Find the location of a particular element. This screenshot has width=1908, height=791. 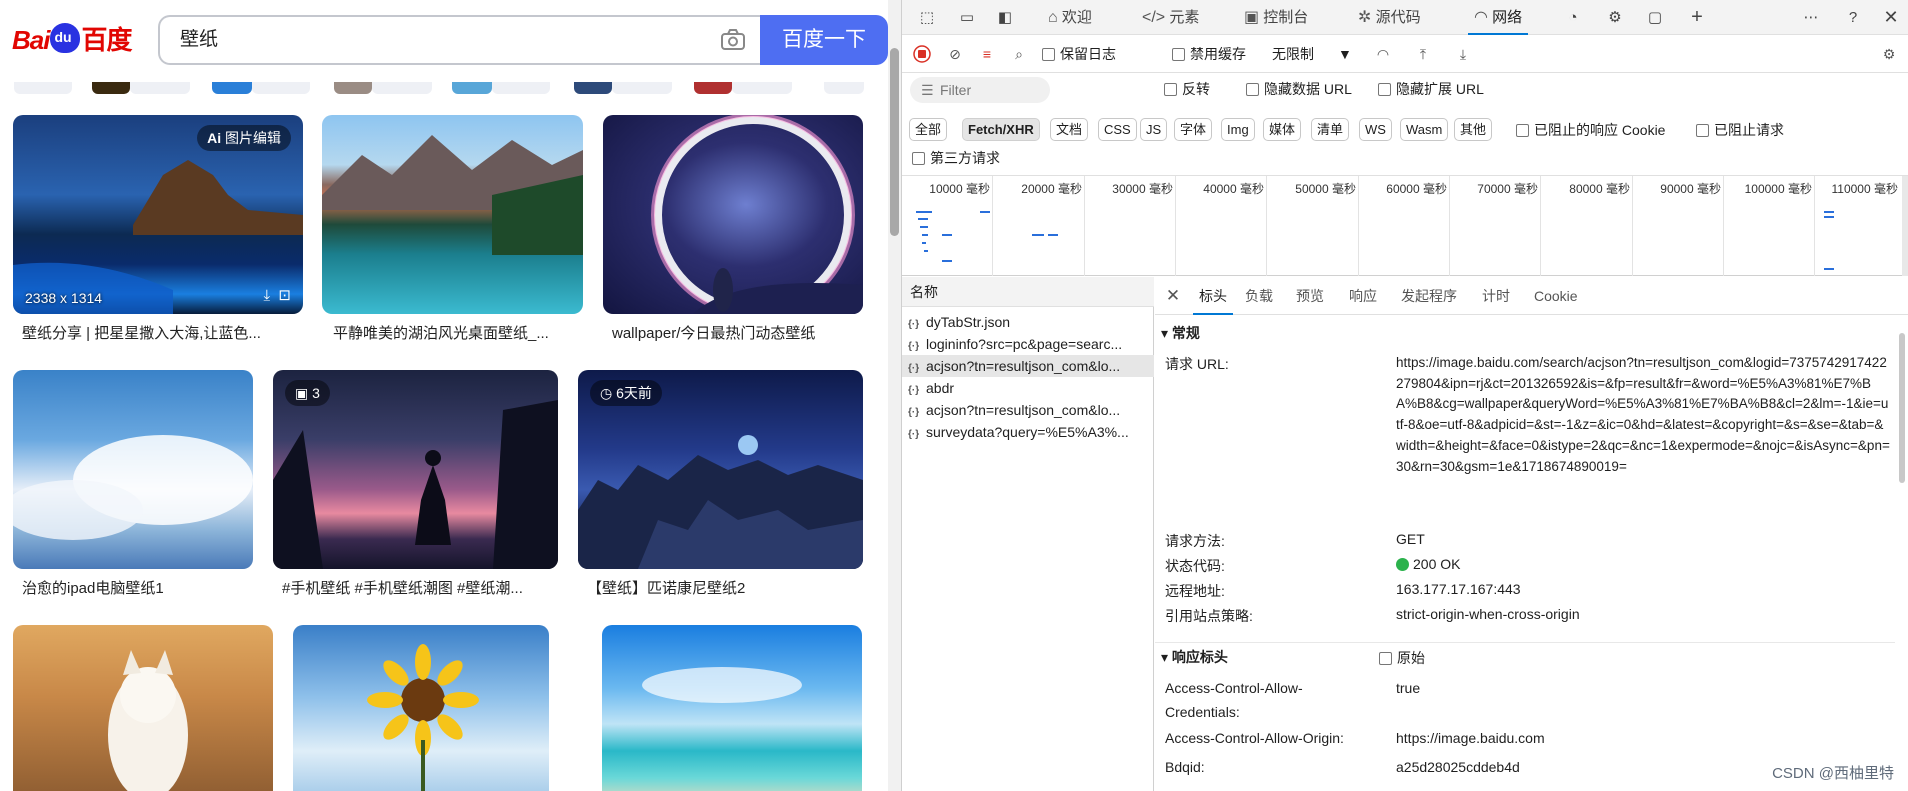

method-value: GET is located at coordinates (1410, 539).